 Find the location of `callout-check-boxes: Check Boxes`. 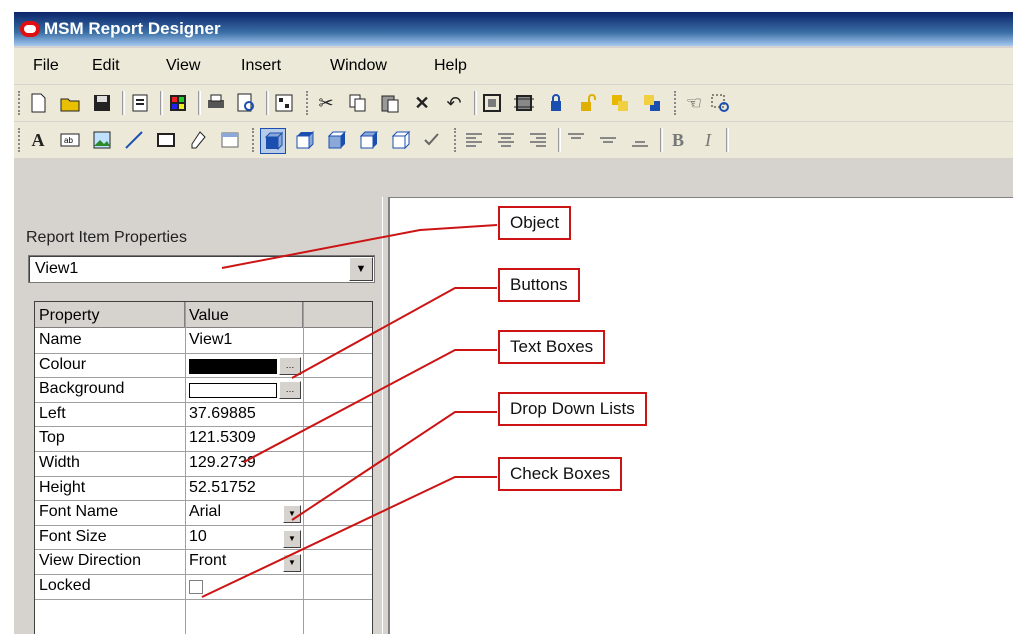

callout-check-boxes: Check Boxes is located at coordinates (560, 474).